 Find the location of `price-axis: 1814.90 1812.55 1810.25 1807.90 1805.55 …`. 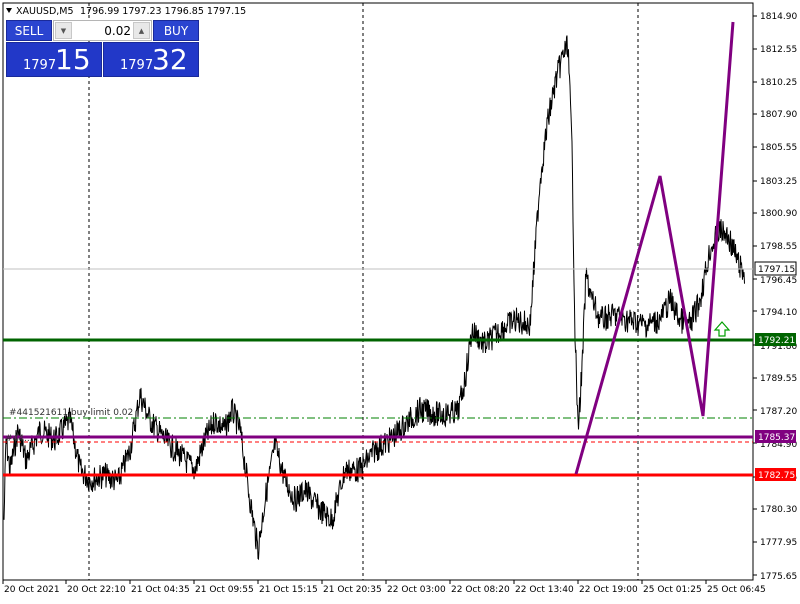

price-axis: 1814.90 1812.55 1810.25 1807.90 1805.55 … is located at coordinates (775, 297).